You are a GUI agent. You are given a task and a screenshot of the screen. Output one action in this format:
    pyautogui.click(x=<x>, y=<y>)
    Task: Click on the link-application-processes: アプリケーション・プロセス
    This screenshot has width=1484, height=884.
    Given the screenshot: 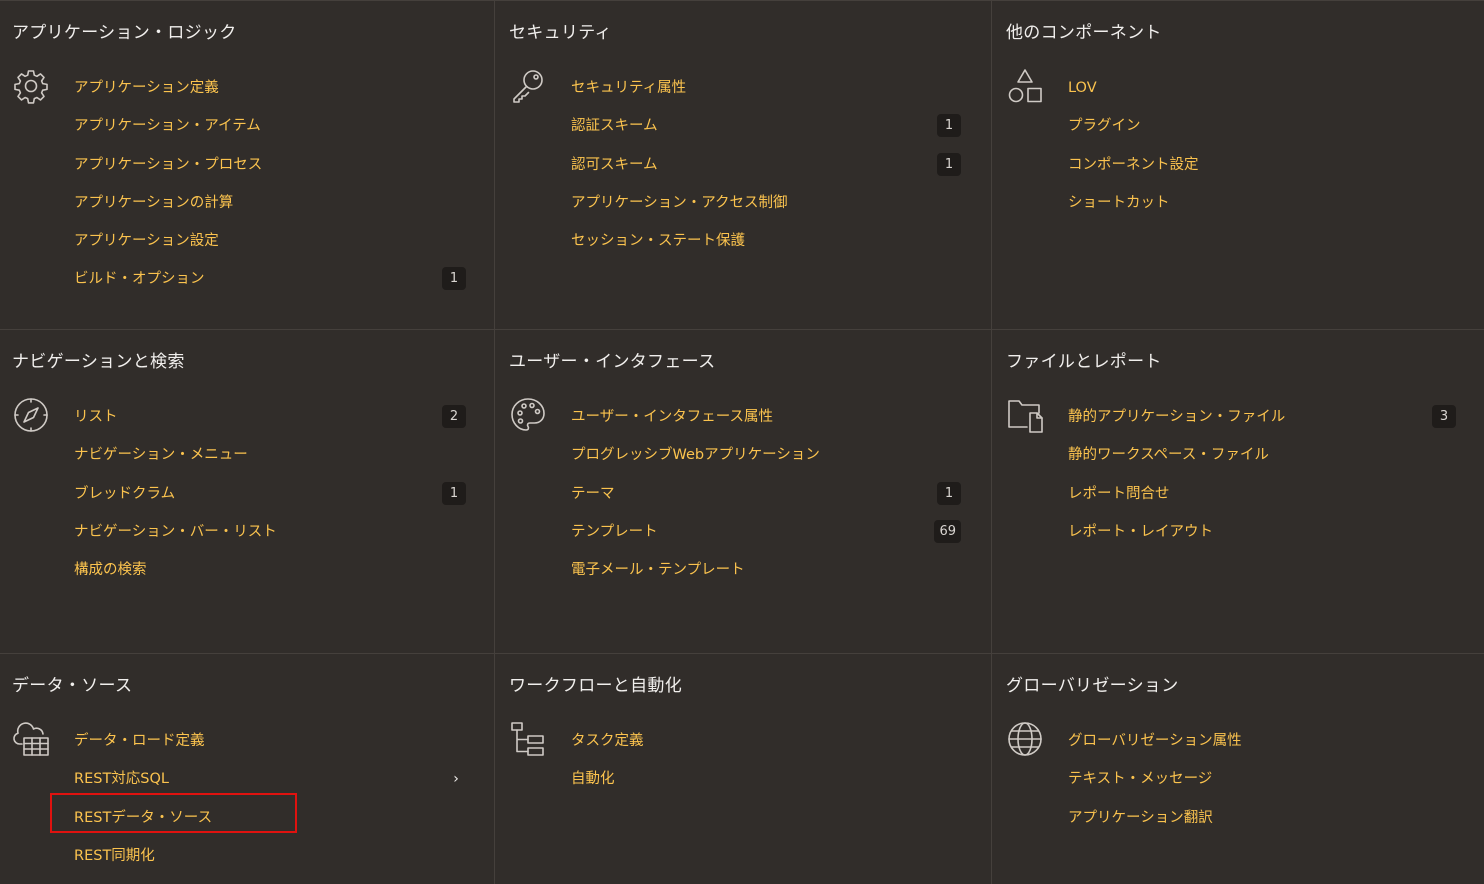 What is the action you would take?
    pyautogui.click(x=270, y=169)
    